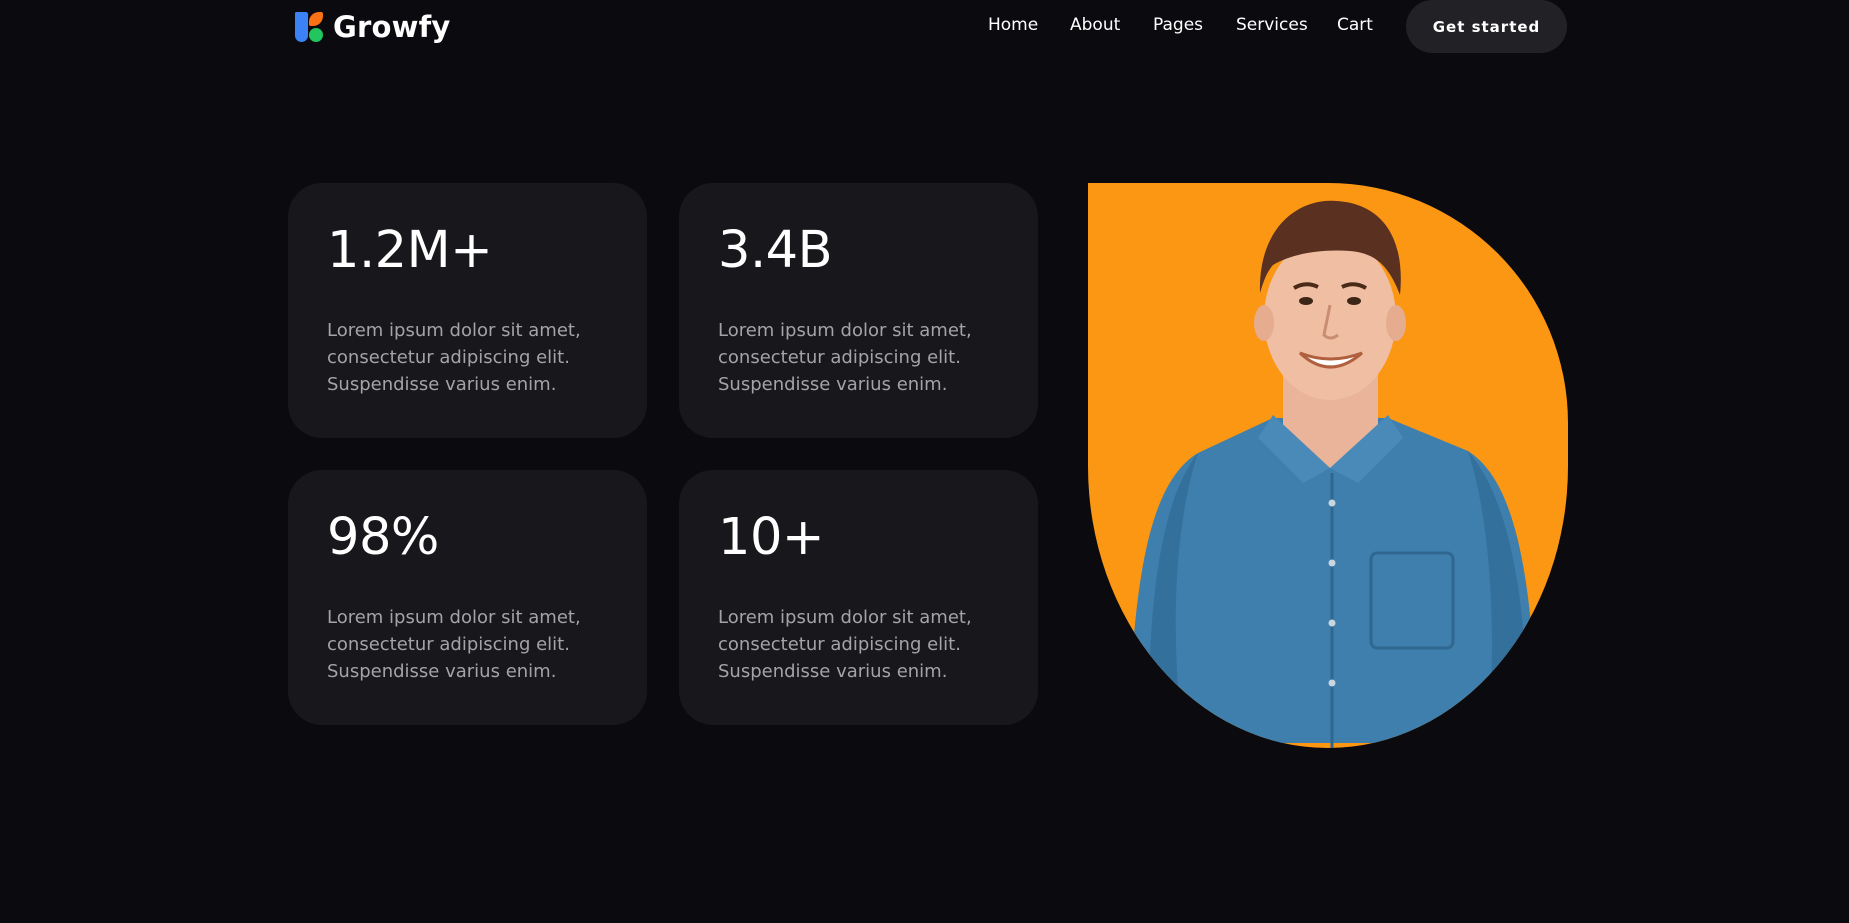 This screenshot has height=923, width=1849. I want to click on get-started-button: Get started, so click(1486, 26).